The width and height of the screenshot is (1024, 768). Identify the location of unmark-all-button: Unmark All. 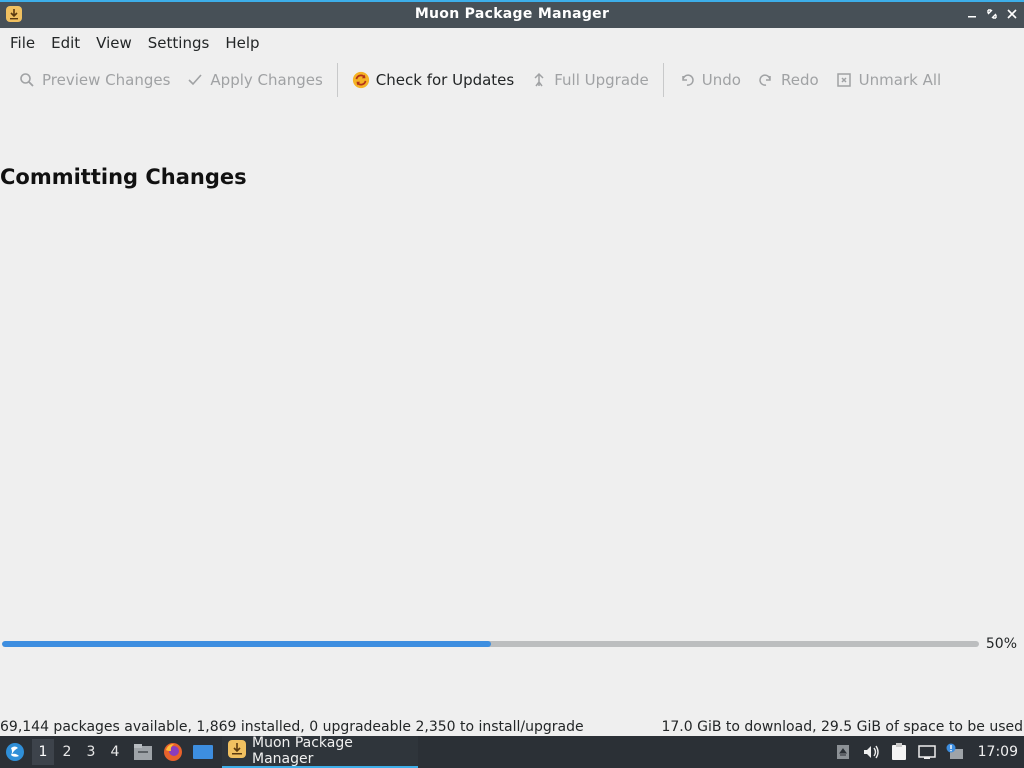
(888, 80).